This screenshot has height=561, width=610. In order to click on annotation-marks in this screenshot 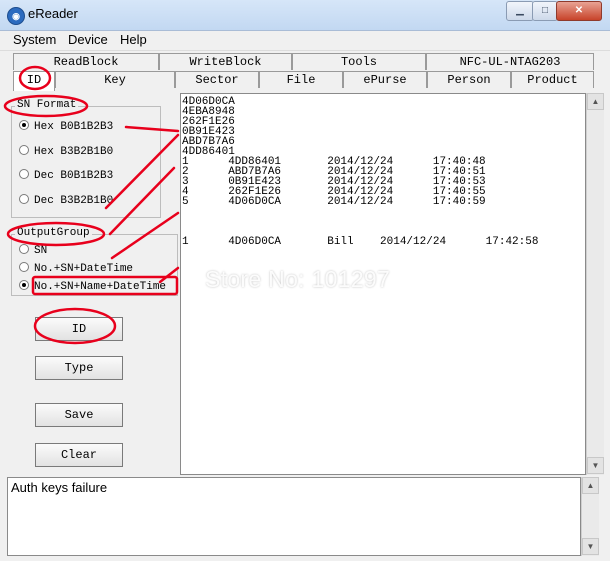, I will do `click(91, 205)`.